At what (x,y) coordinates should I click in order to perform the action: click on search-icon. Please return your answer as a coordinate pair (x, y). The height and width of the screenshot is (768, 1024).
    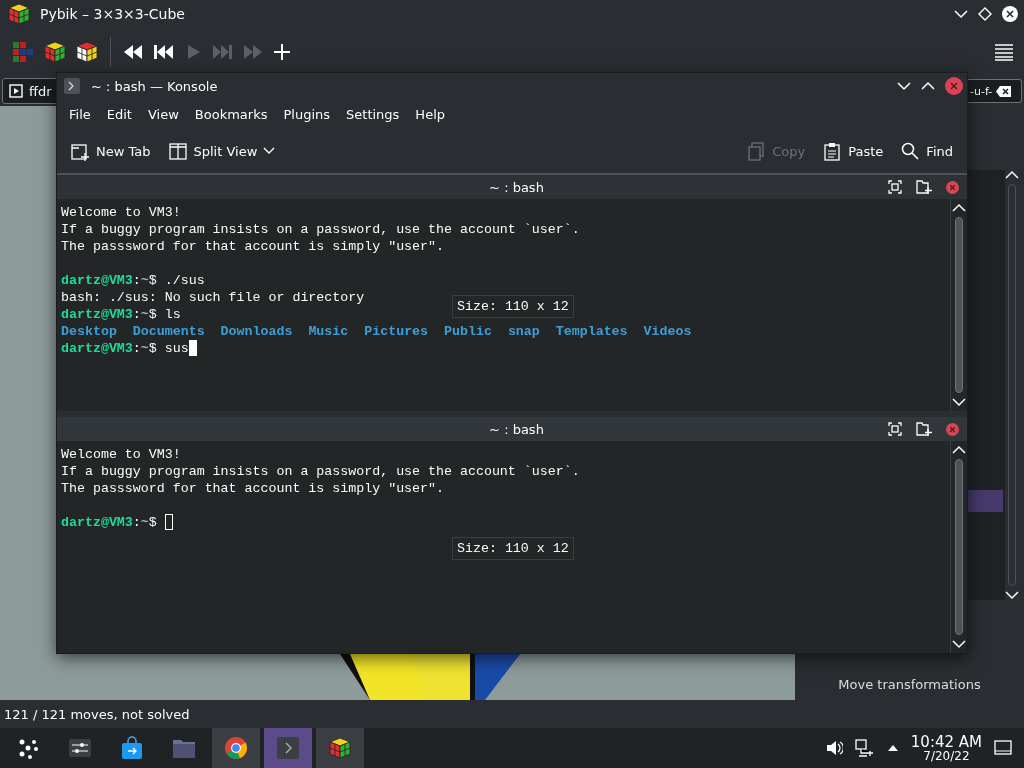
    Looking at the image, I should click on (911, 151).